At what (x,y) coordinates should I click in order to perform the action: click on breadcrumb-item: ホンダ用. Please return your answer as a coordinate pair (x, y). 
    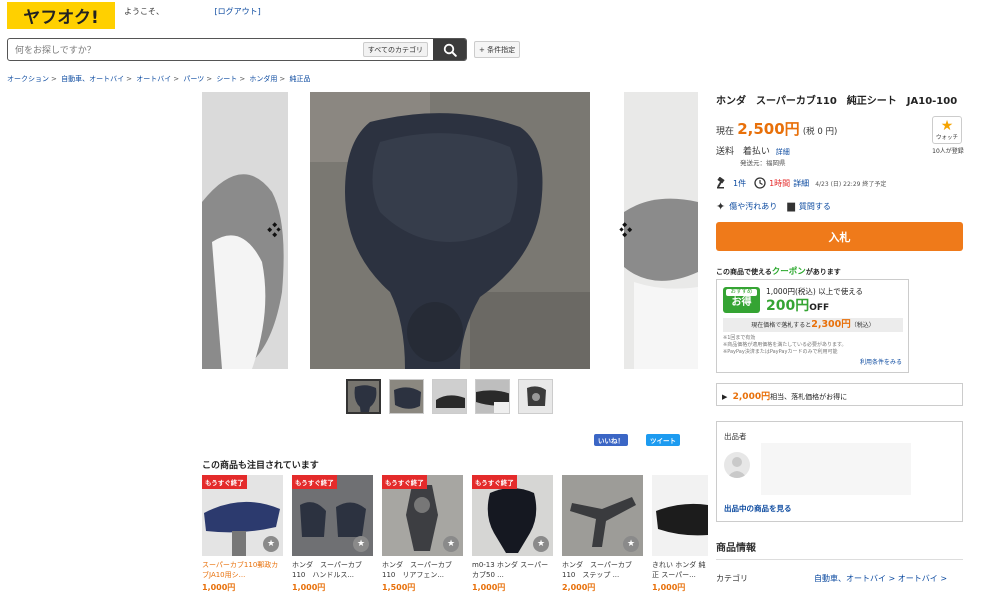
    Looking at the image, I should click on (263, 79).